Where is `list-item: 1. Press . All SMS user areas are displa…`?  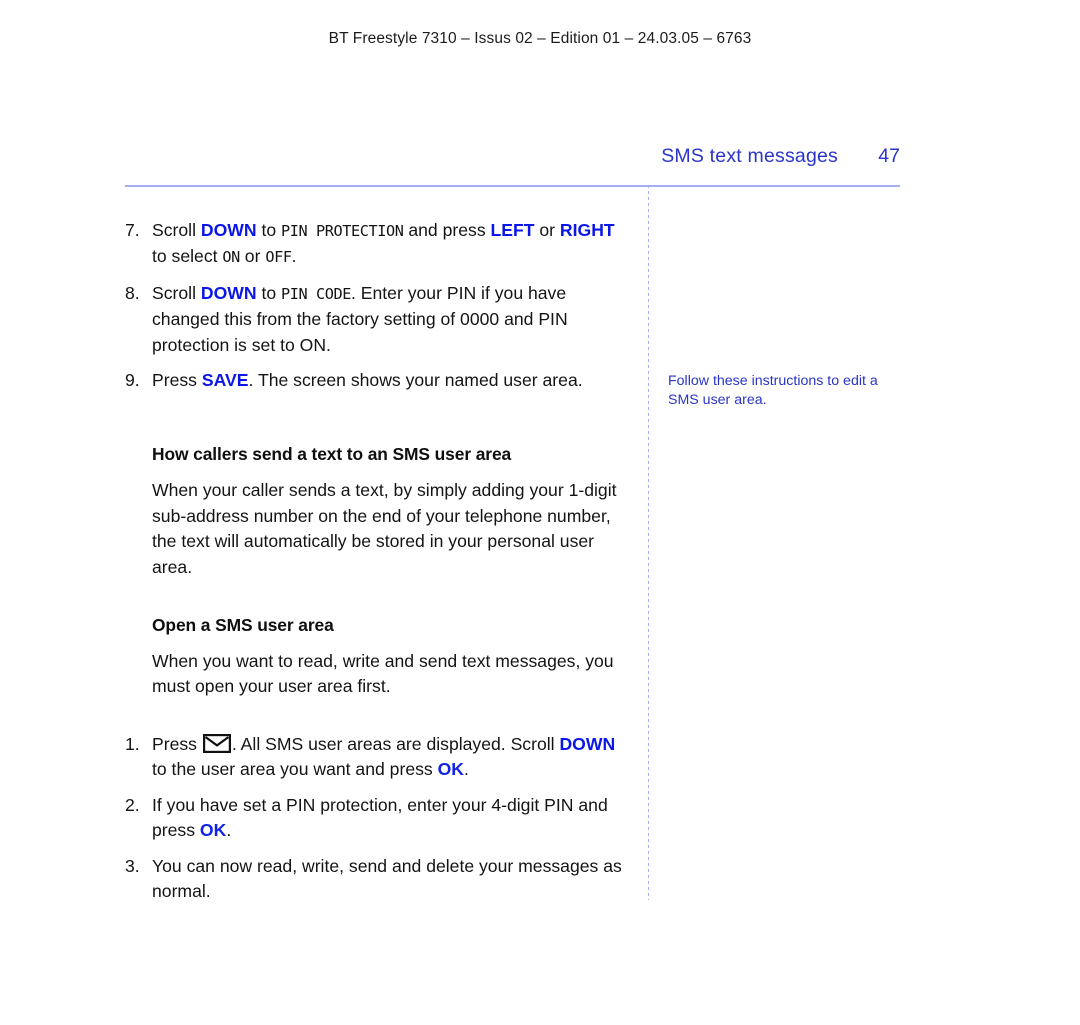 list-item: 1. Press . All SMS user areas are displa… is located at coordinates (377, 757).